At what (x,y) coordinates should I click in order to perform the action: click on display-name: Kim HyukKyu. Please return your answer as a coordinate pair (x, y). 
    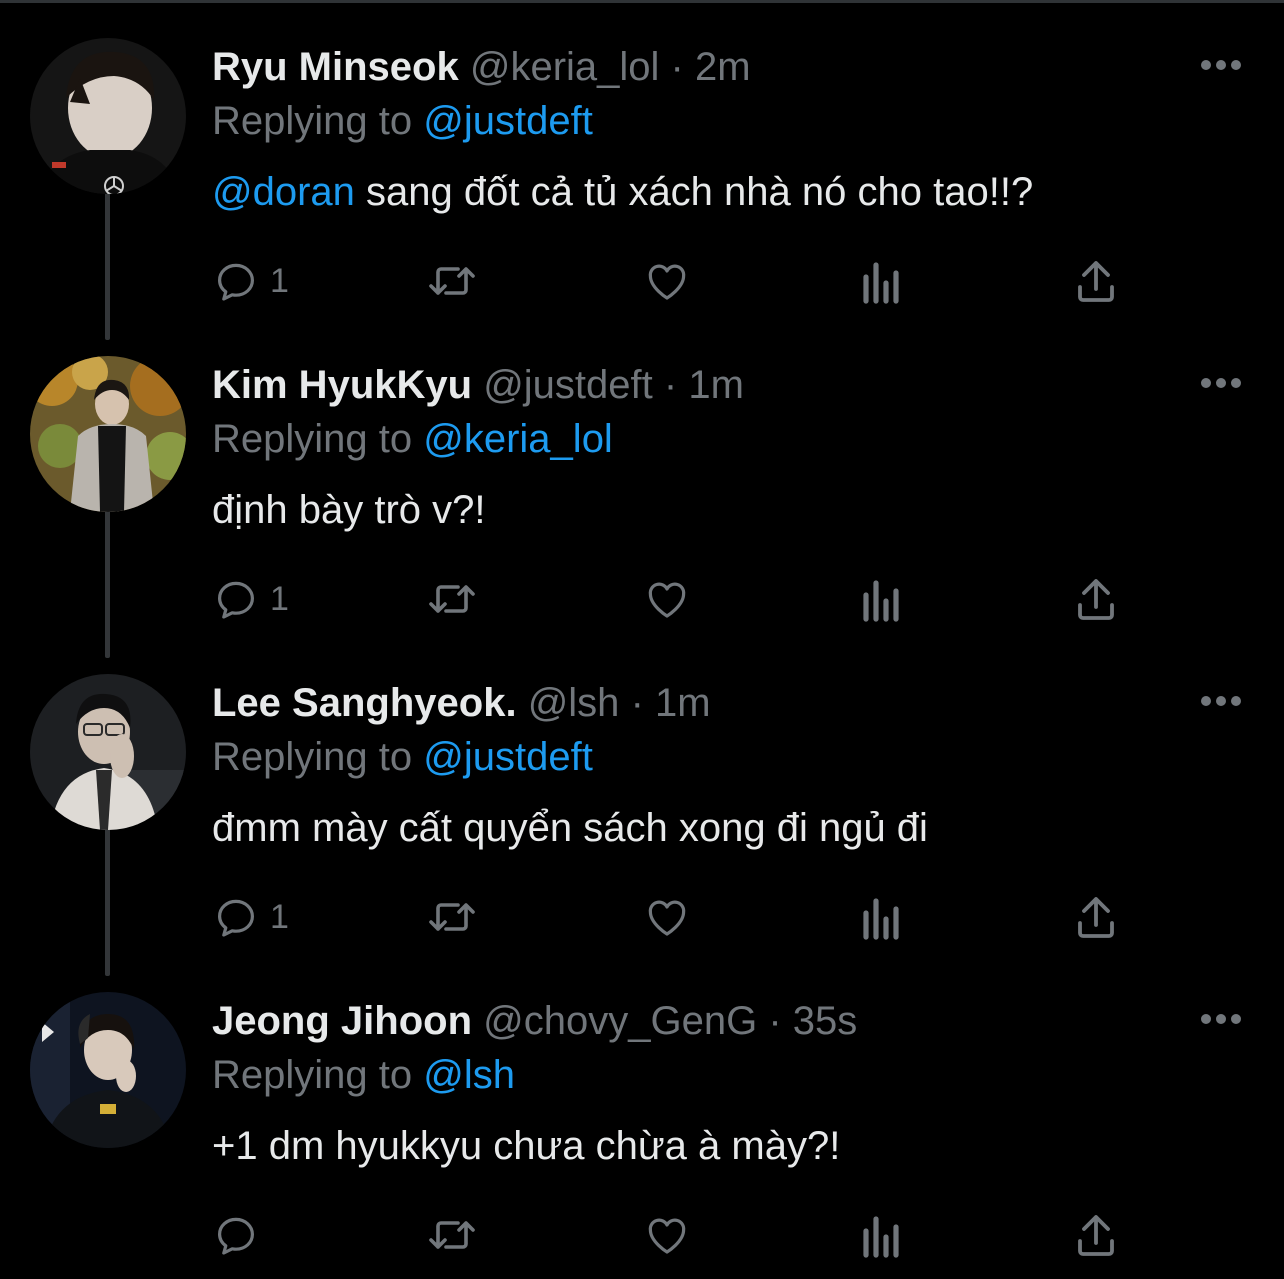
    Looking at the image, I should click on (342, 385).